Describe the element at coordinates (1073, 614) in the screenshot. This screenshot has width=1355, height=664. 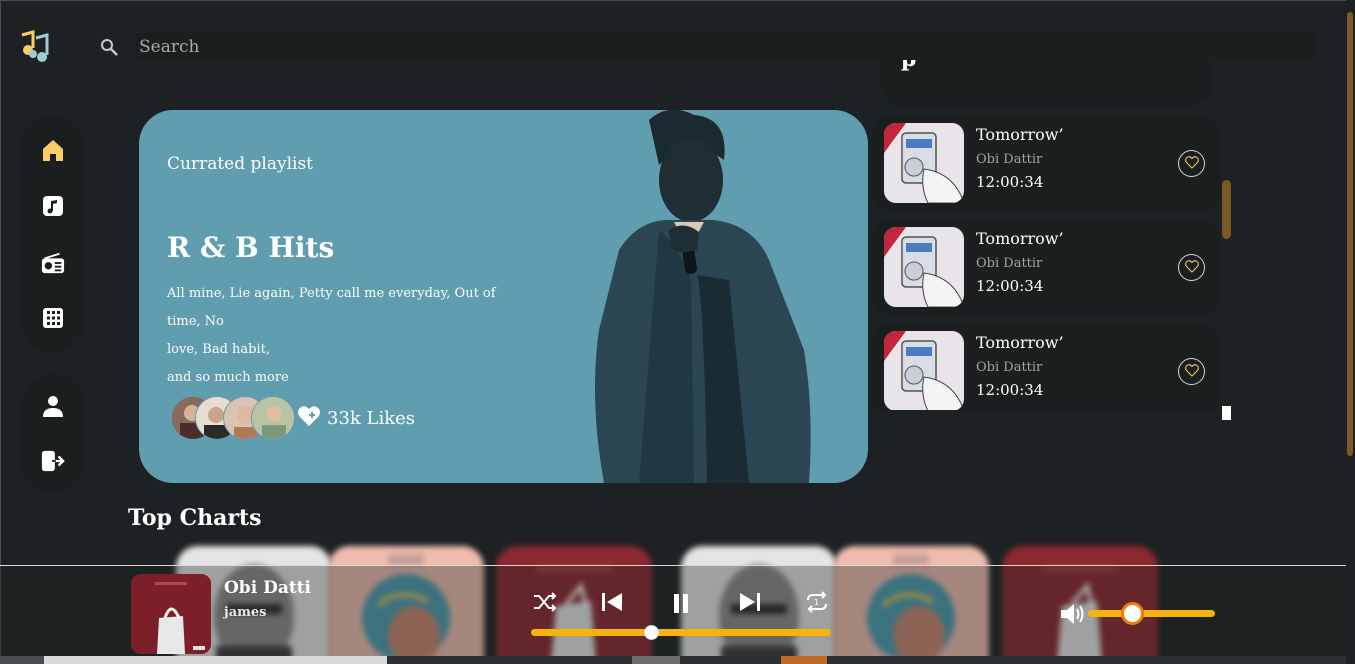
I see `volume-icon` at that location.